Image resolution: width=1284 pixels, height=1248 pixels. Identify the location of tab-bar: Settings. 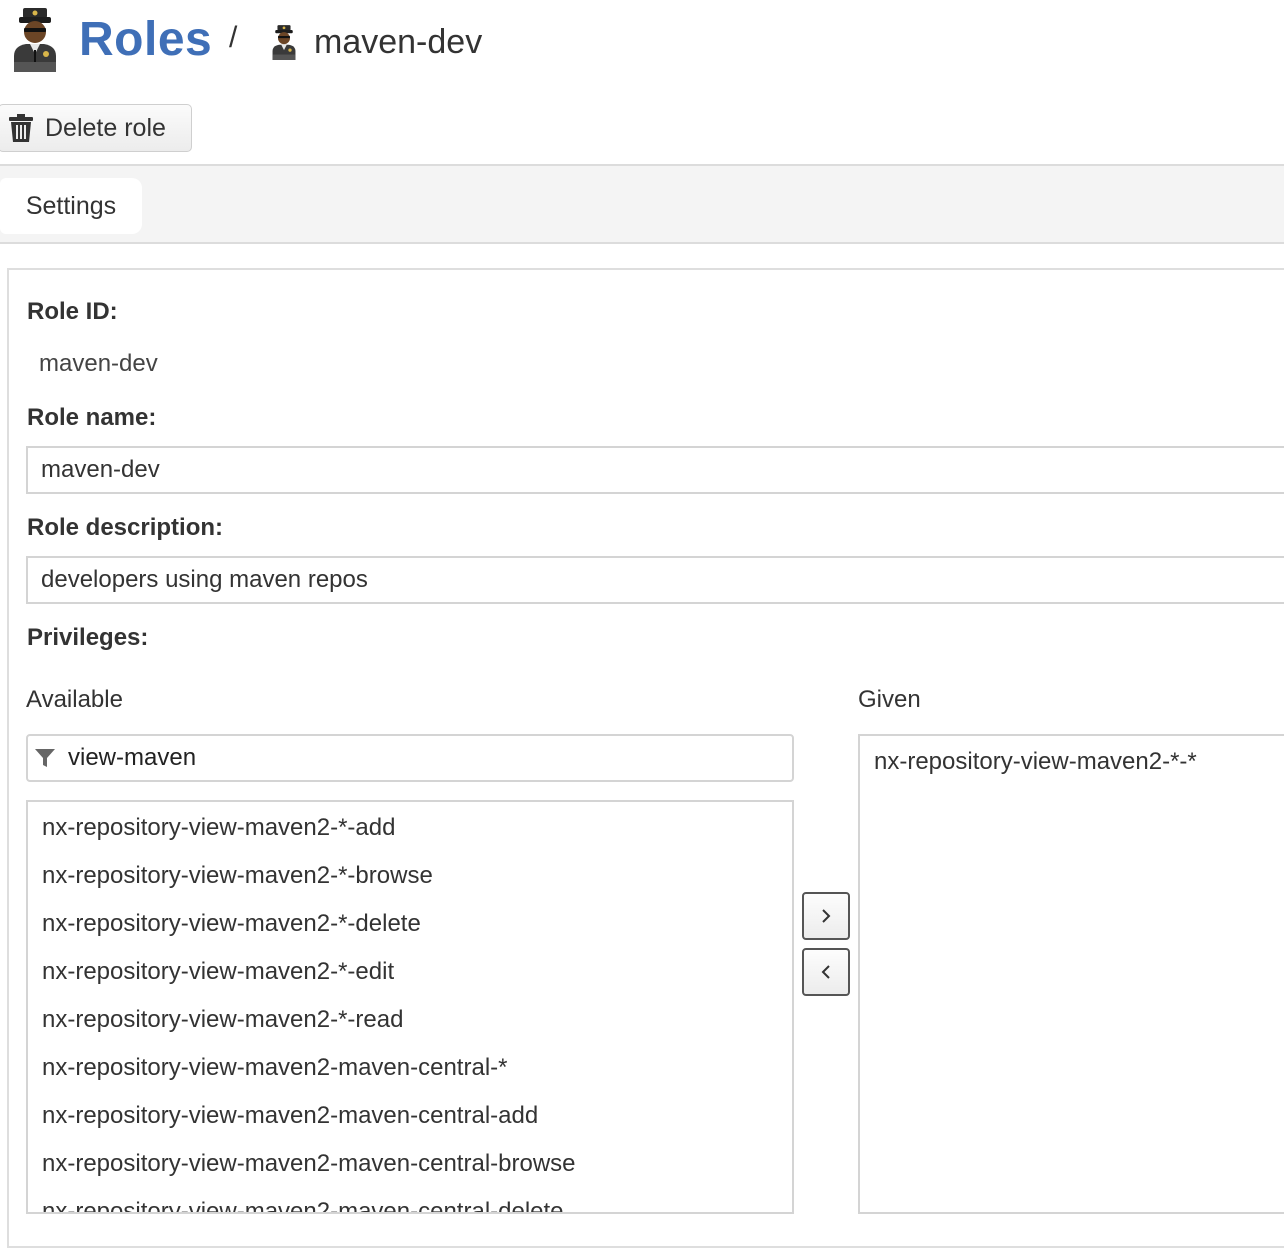
(642, 204).